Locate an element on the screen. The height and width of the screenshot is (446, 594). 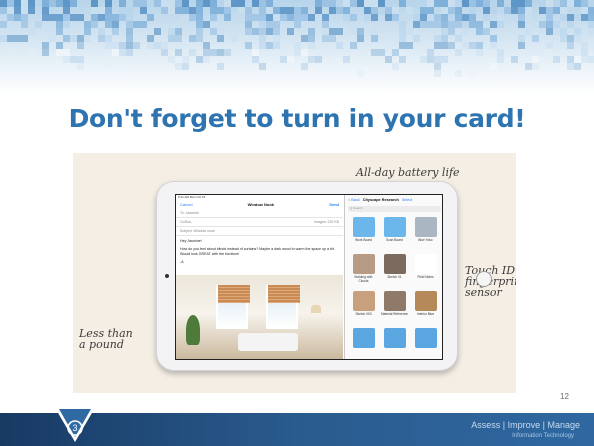
logo-letter: 3 is located at coordinates (74, 428).